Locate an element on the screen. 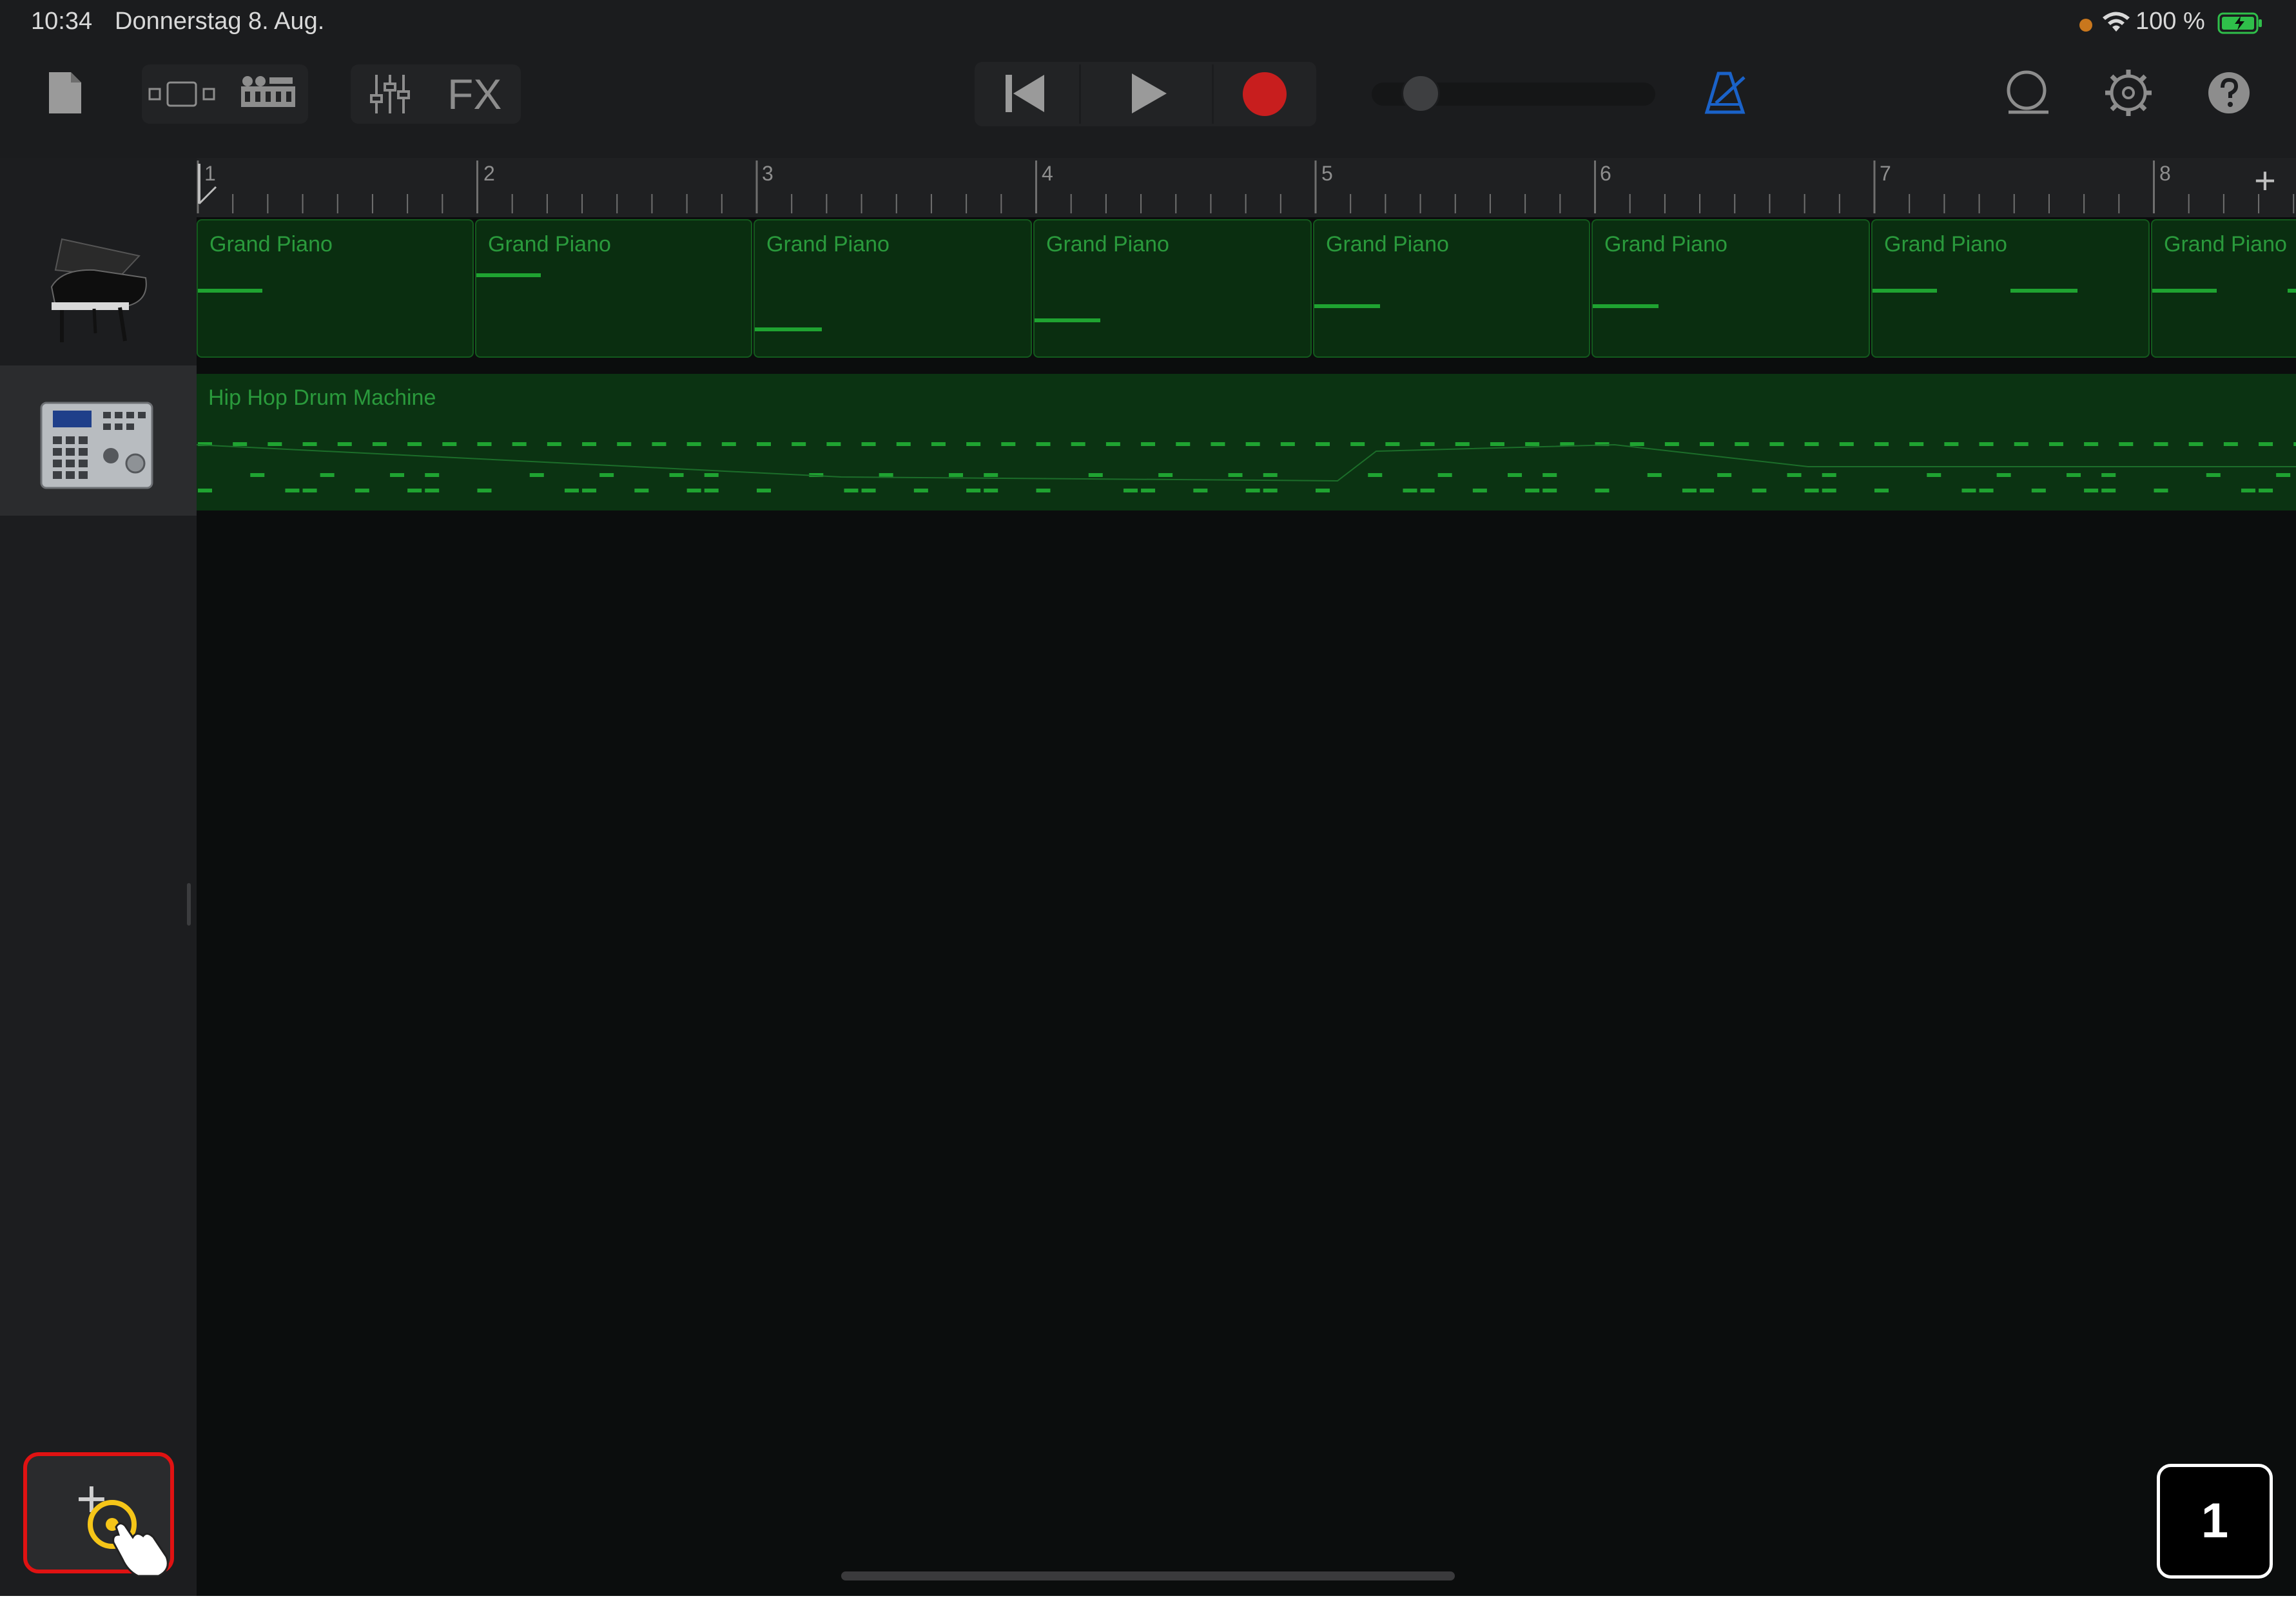  add-track-button: + is located at coordinates (99, 1514).